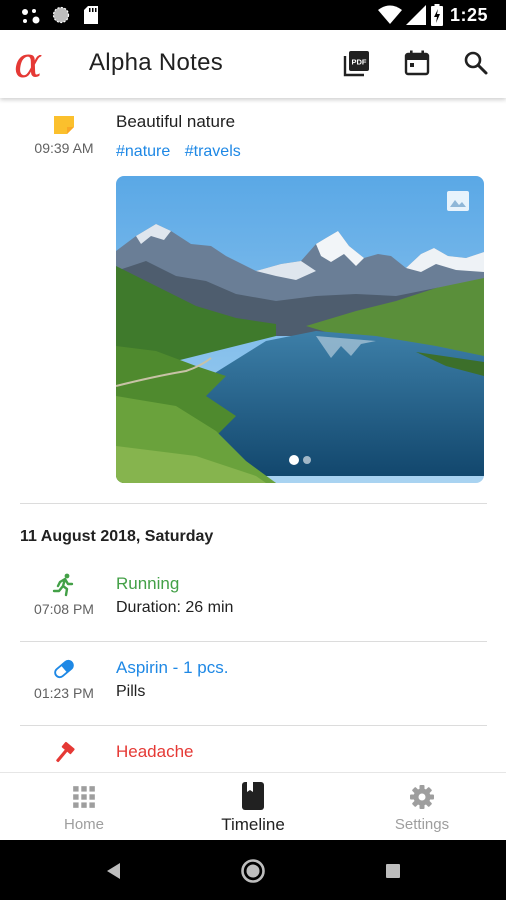  I want to click on running-icon, so click(63, 585).